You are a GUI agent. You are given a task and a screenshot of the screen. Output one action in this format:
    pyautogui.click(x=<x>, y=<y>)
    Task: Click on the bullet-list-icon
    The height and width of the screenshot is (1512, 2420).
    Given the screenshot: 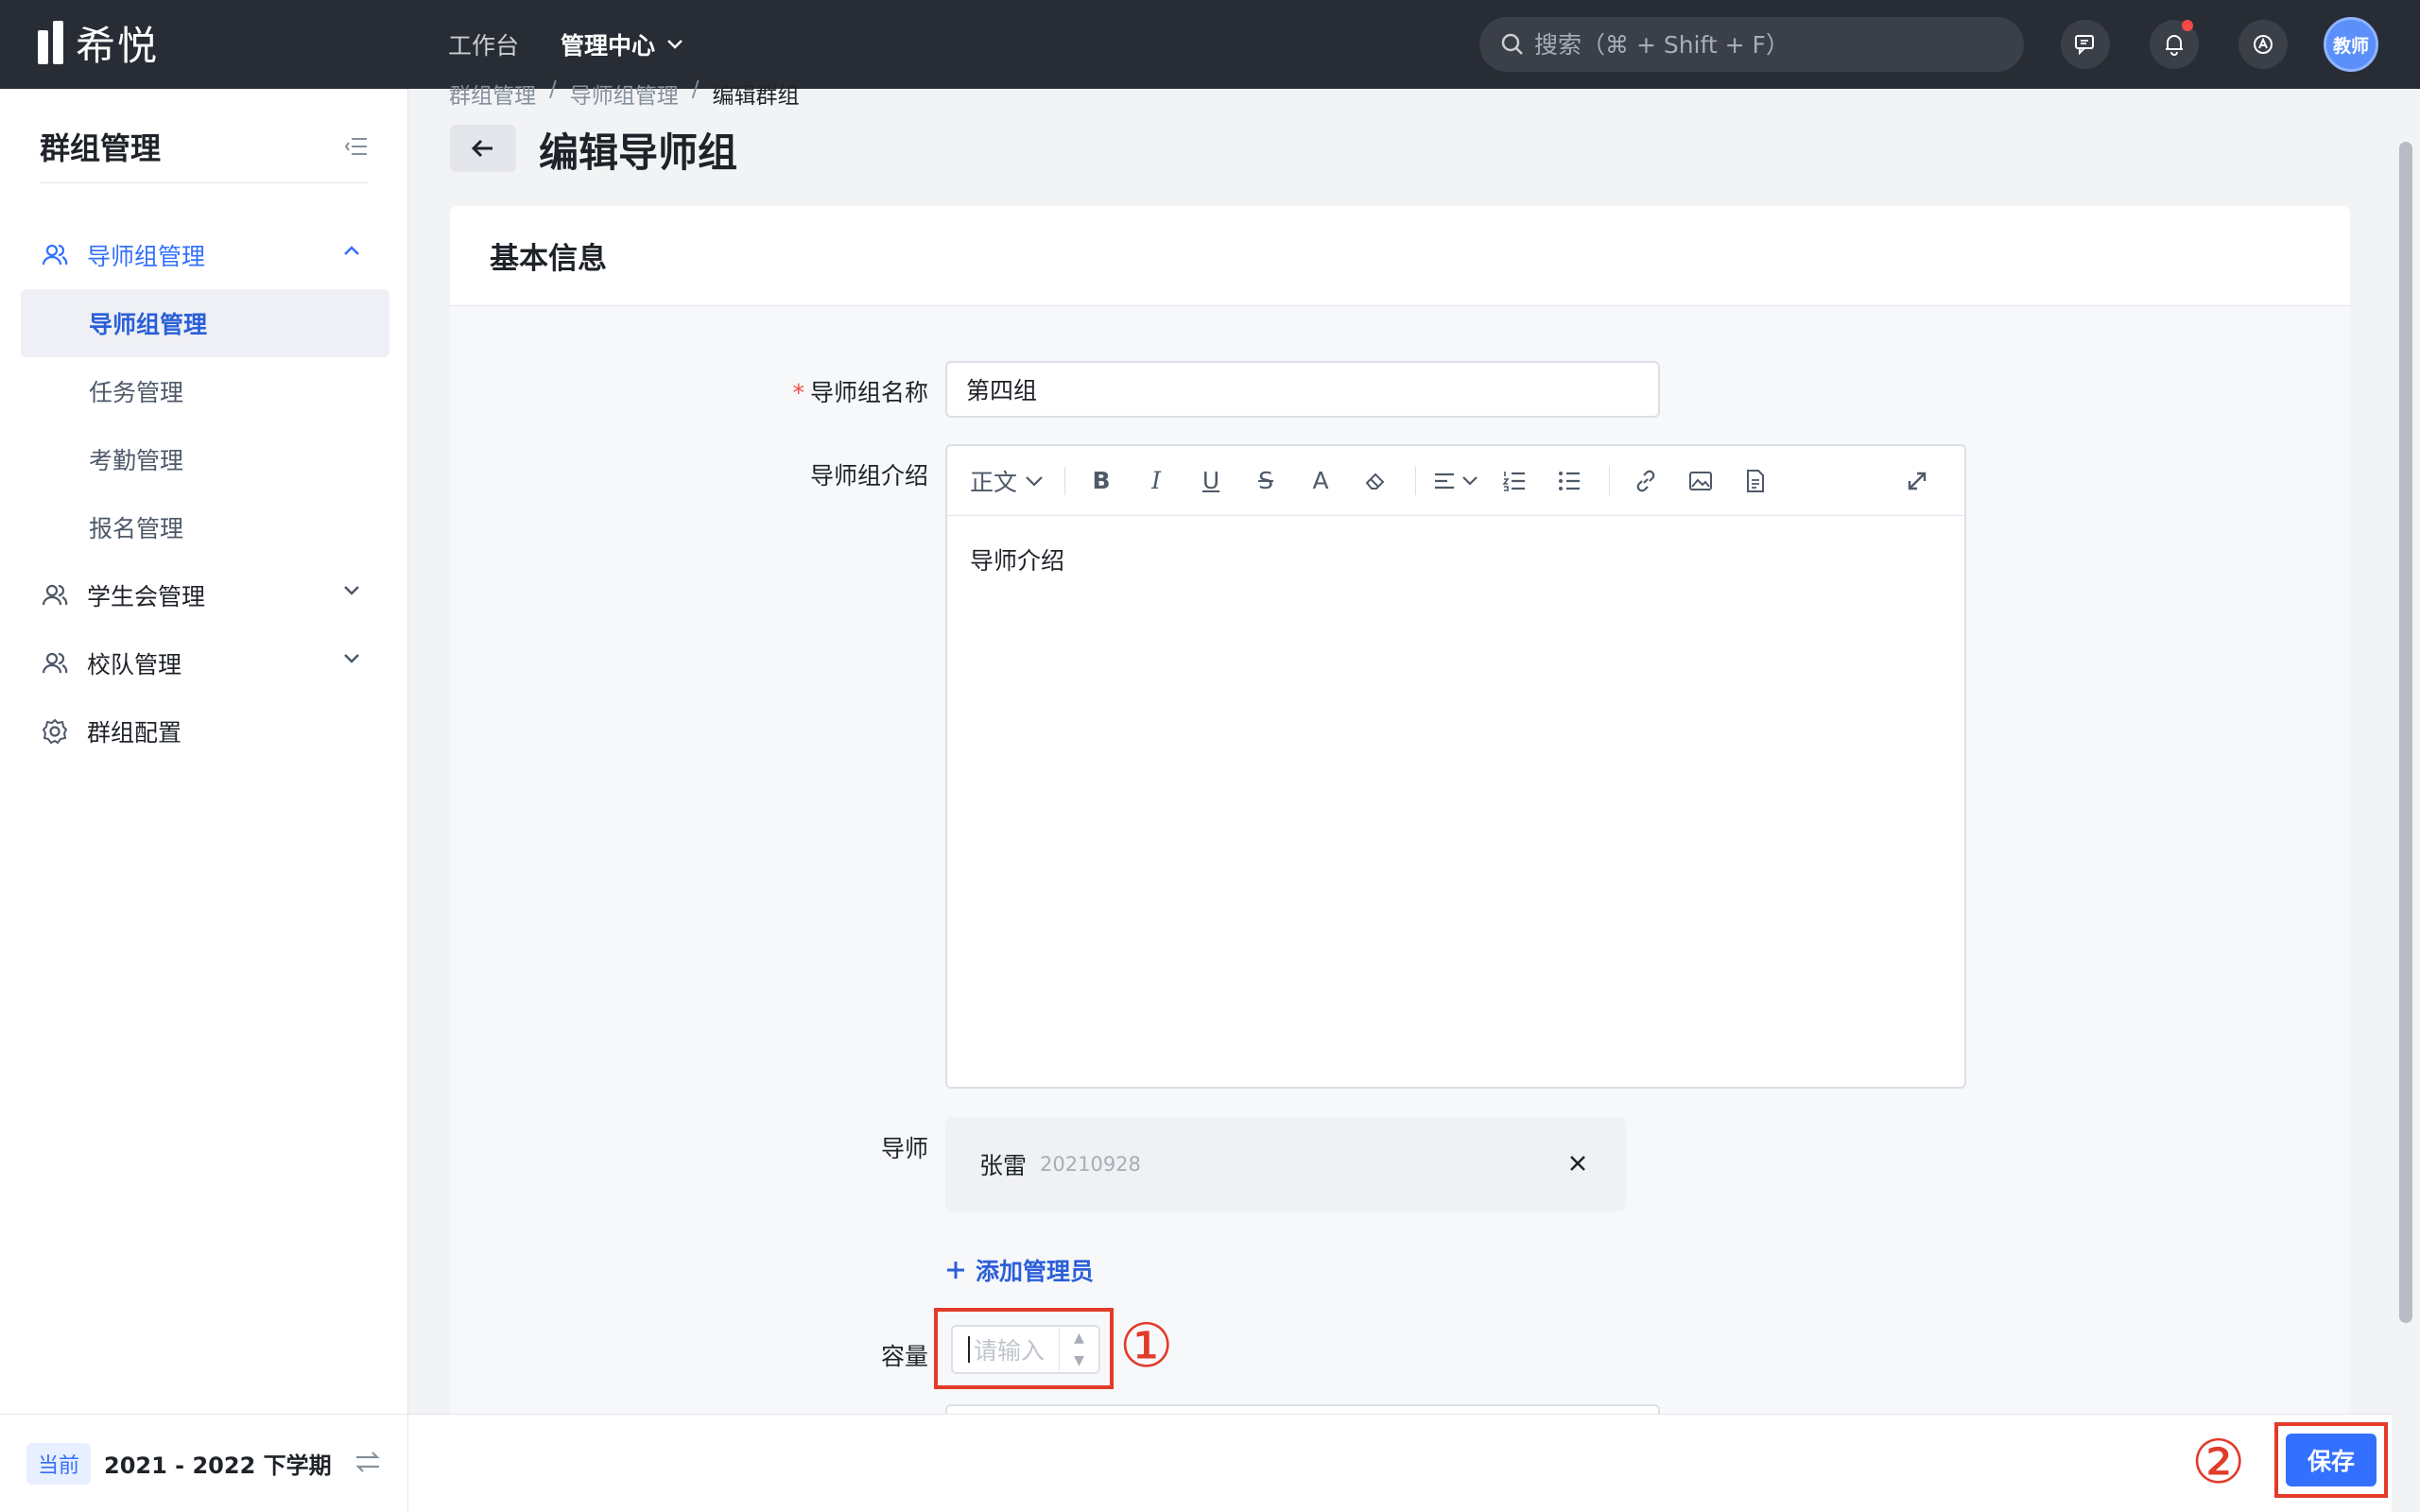 What is the action you would take?
    pyautogui.click(x=1570, y=480)
    